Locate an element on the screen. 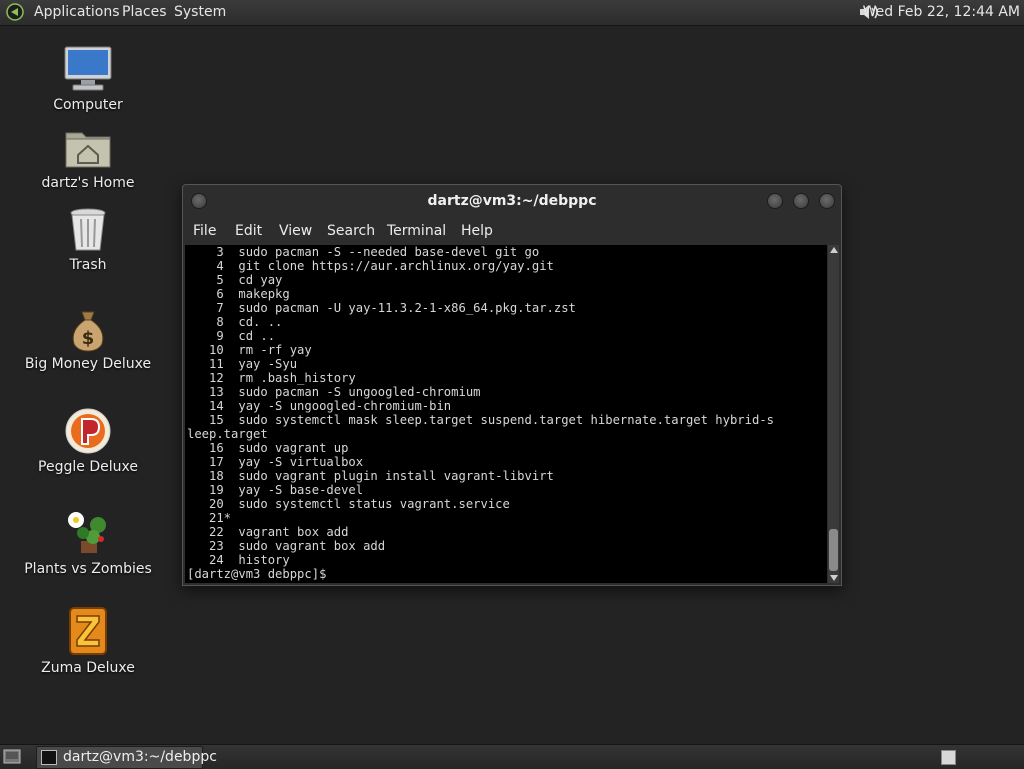 The height and width of the screenshot is (769, 1024). desktop-icon-peggle: Peggle Deluxe is located at coordinates (88, 441).